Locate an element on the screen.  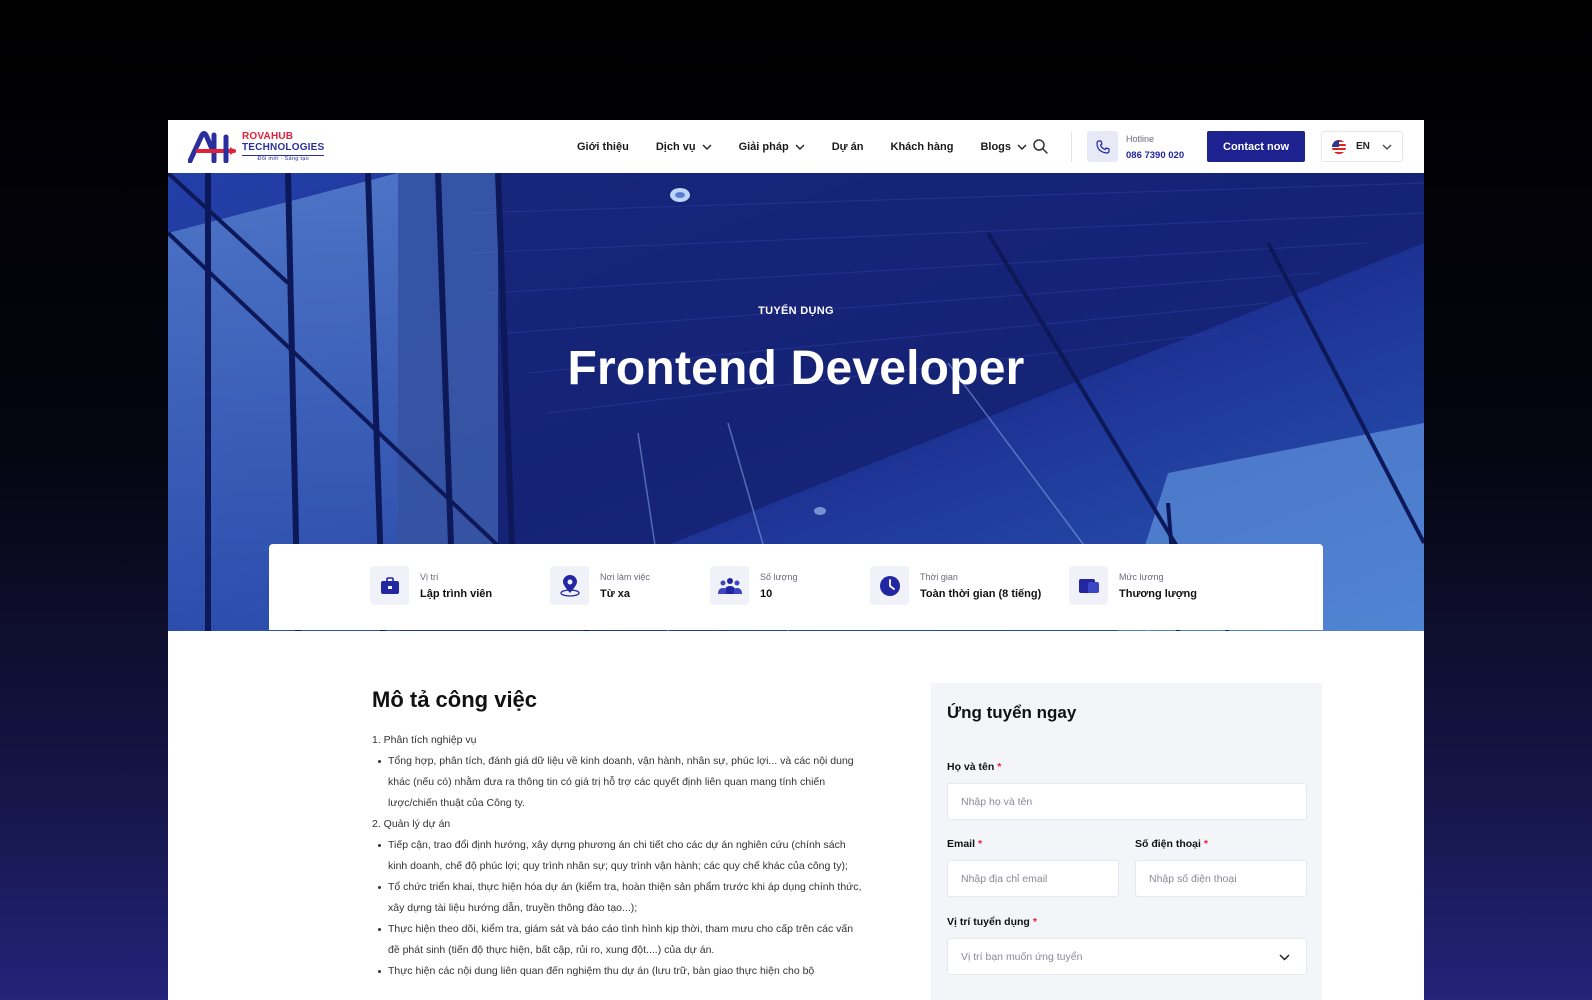
job-info-bar: Vị trí Lập trình viên Nơi làm việc Từ xa is located at coordinates (796, 587).